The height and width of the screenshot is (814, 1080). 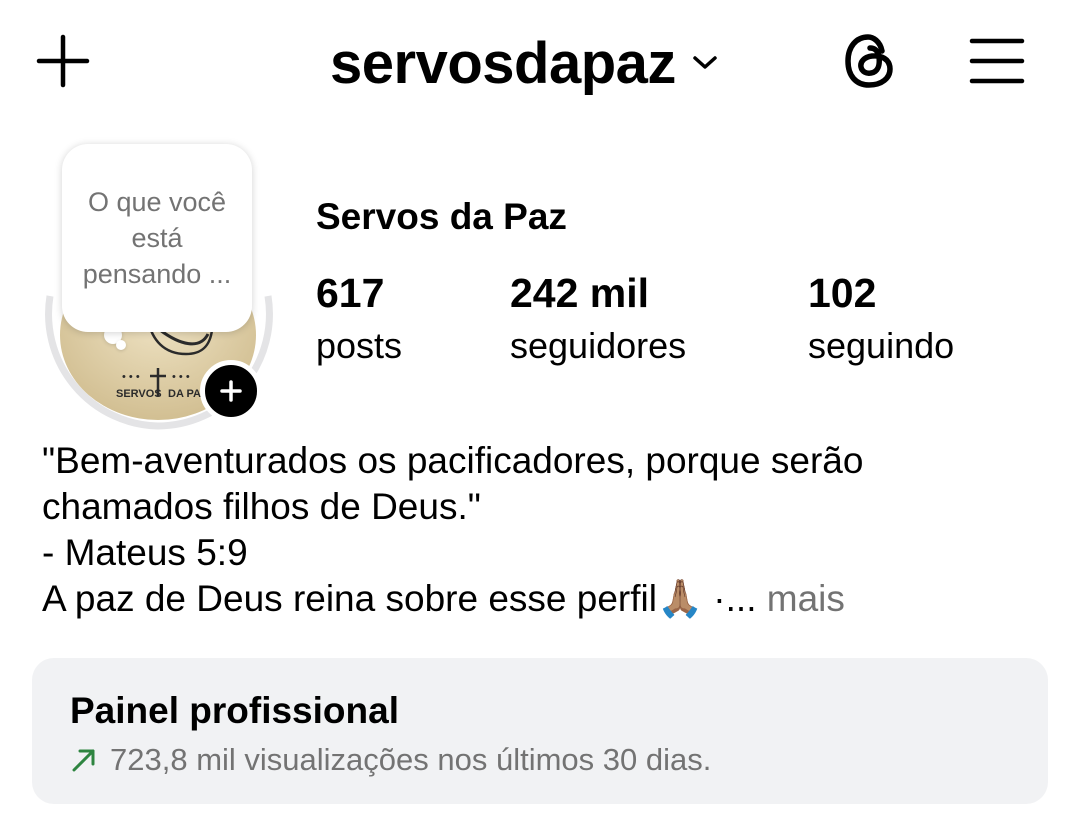 What do you see at coordinates (139, 394) in the screenshot?
I see `avatar-caption-left: SERVOS` at bounding box center [139, 394].